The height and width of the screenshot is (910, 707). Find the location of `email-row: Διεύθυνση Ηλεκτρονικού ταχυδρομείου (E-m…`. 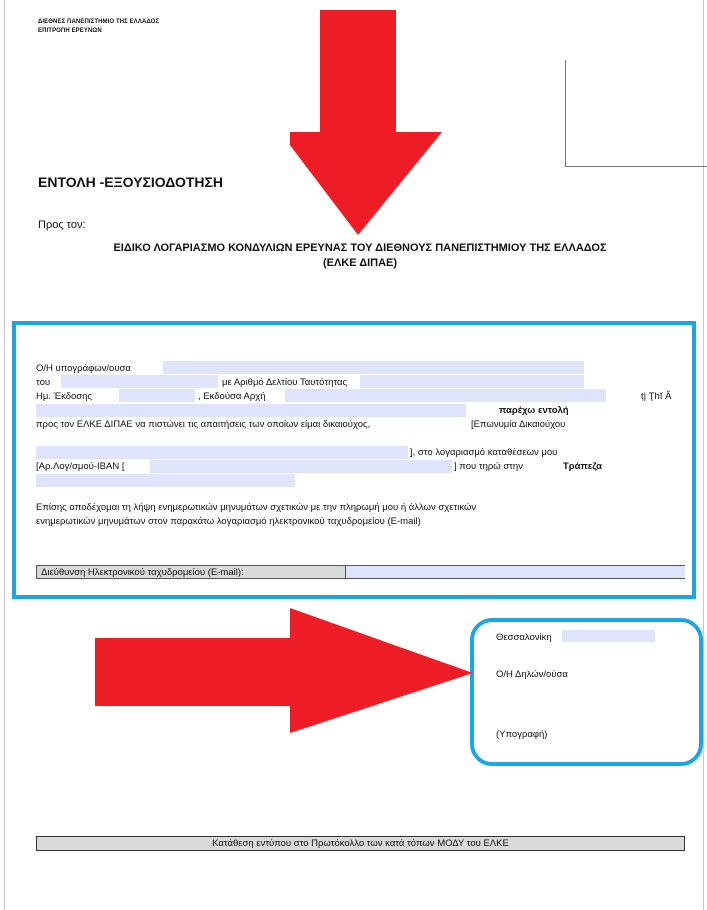

email-row: Διεύθυνση Ηλεκτρονικού ταχυδρομείου (E-m… is located at coordinates (360, 572).